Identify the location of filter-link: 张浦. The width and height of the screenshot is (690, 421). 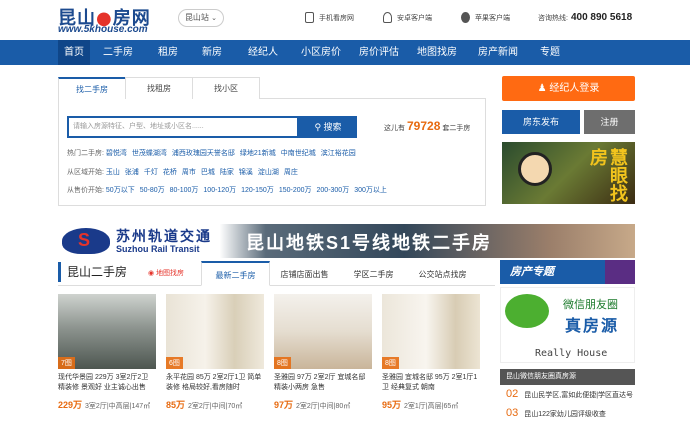
(132, 172).